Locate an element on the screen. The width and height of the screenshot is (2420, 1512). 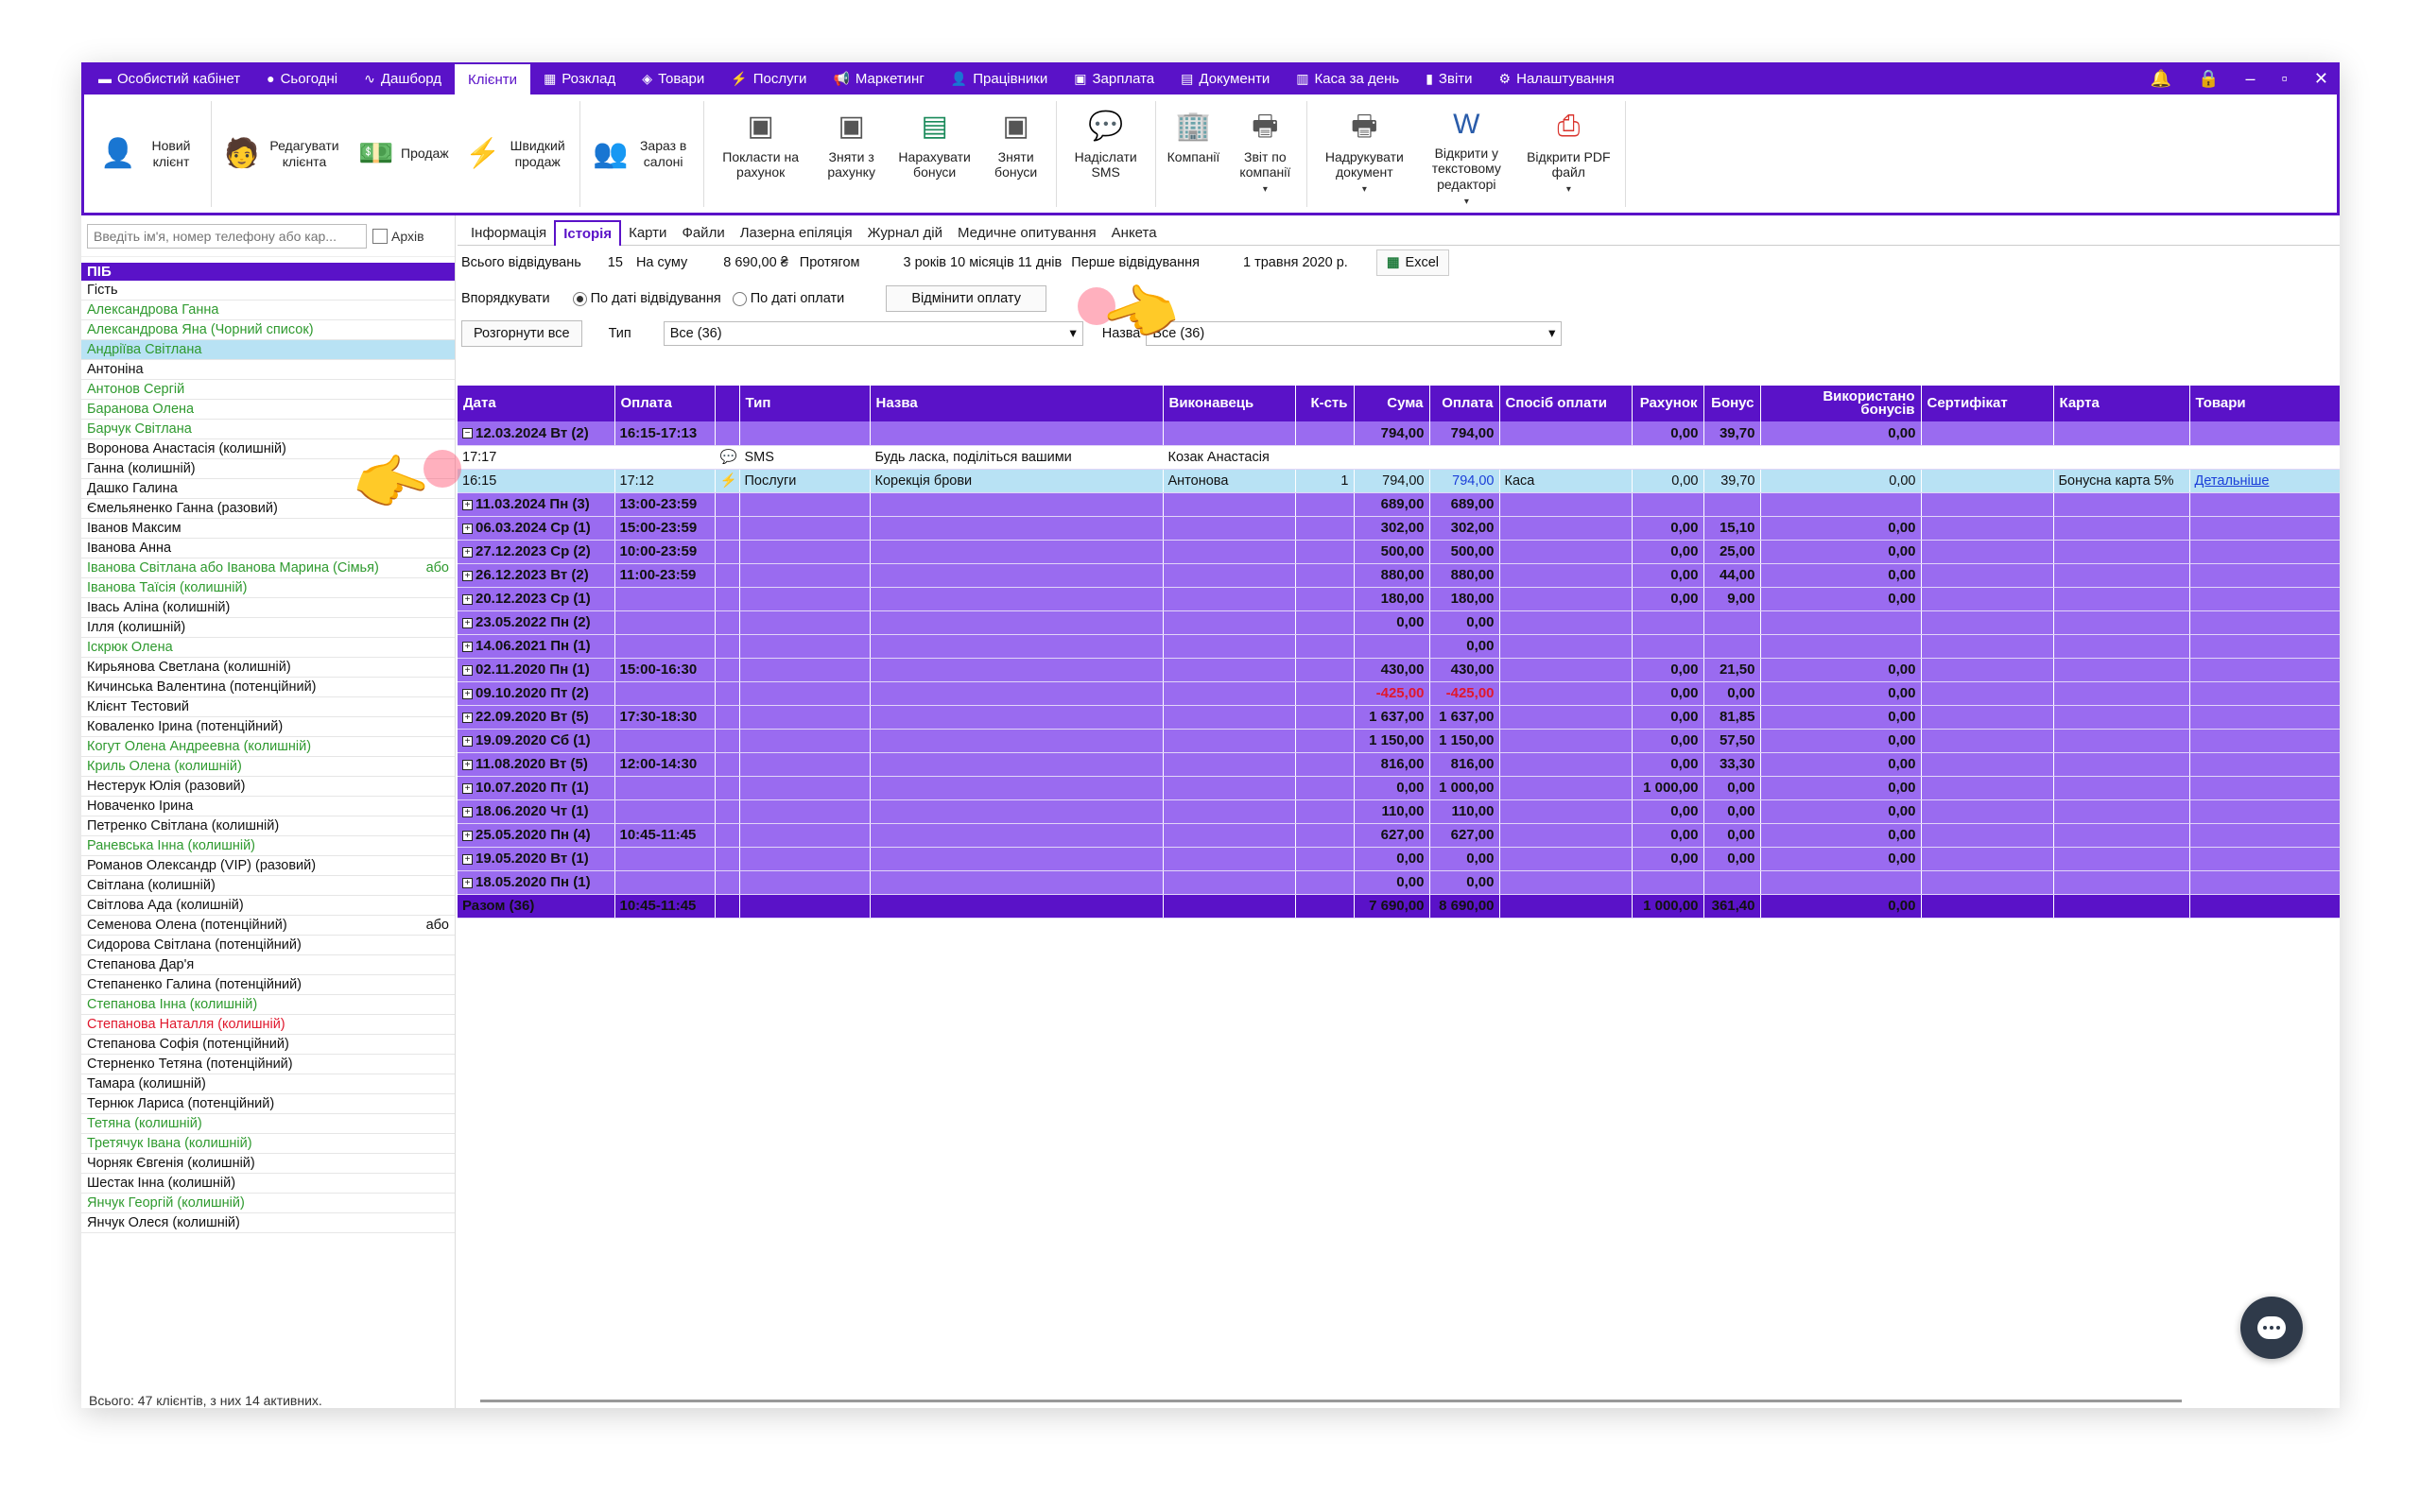
client-list-item: Гість is located at coordinates (268, 291).